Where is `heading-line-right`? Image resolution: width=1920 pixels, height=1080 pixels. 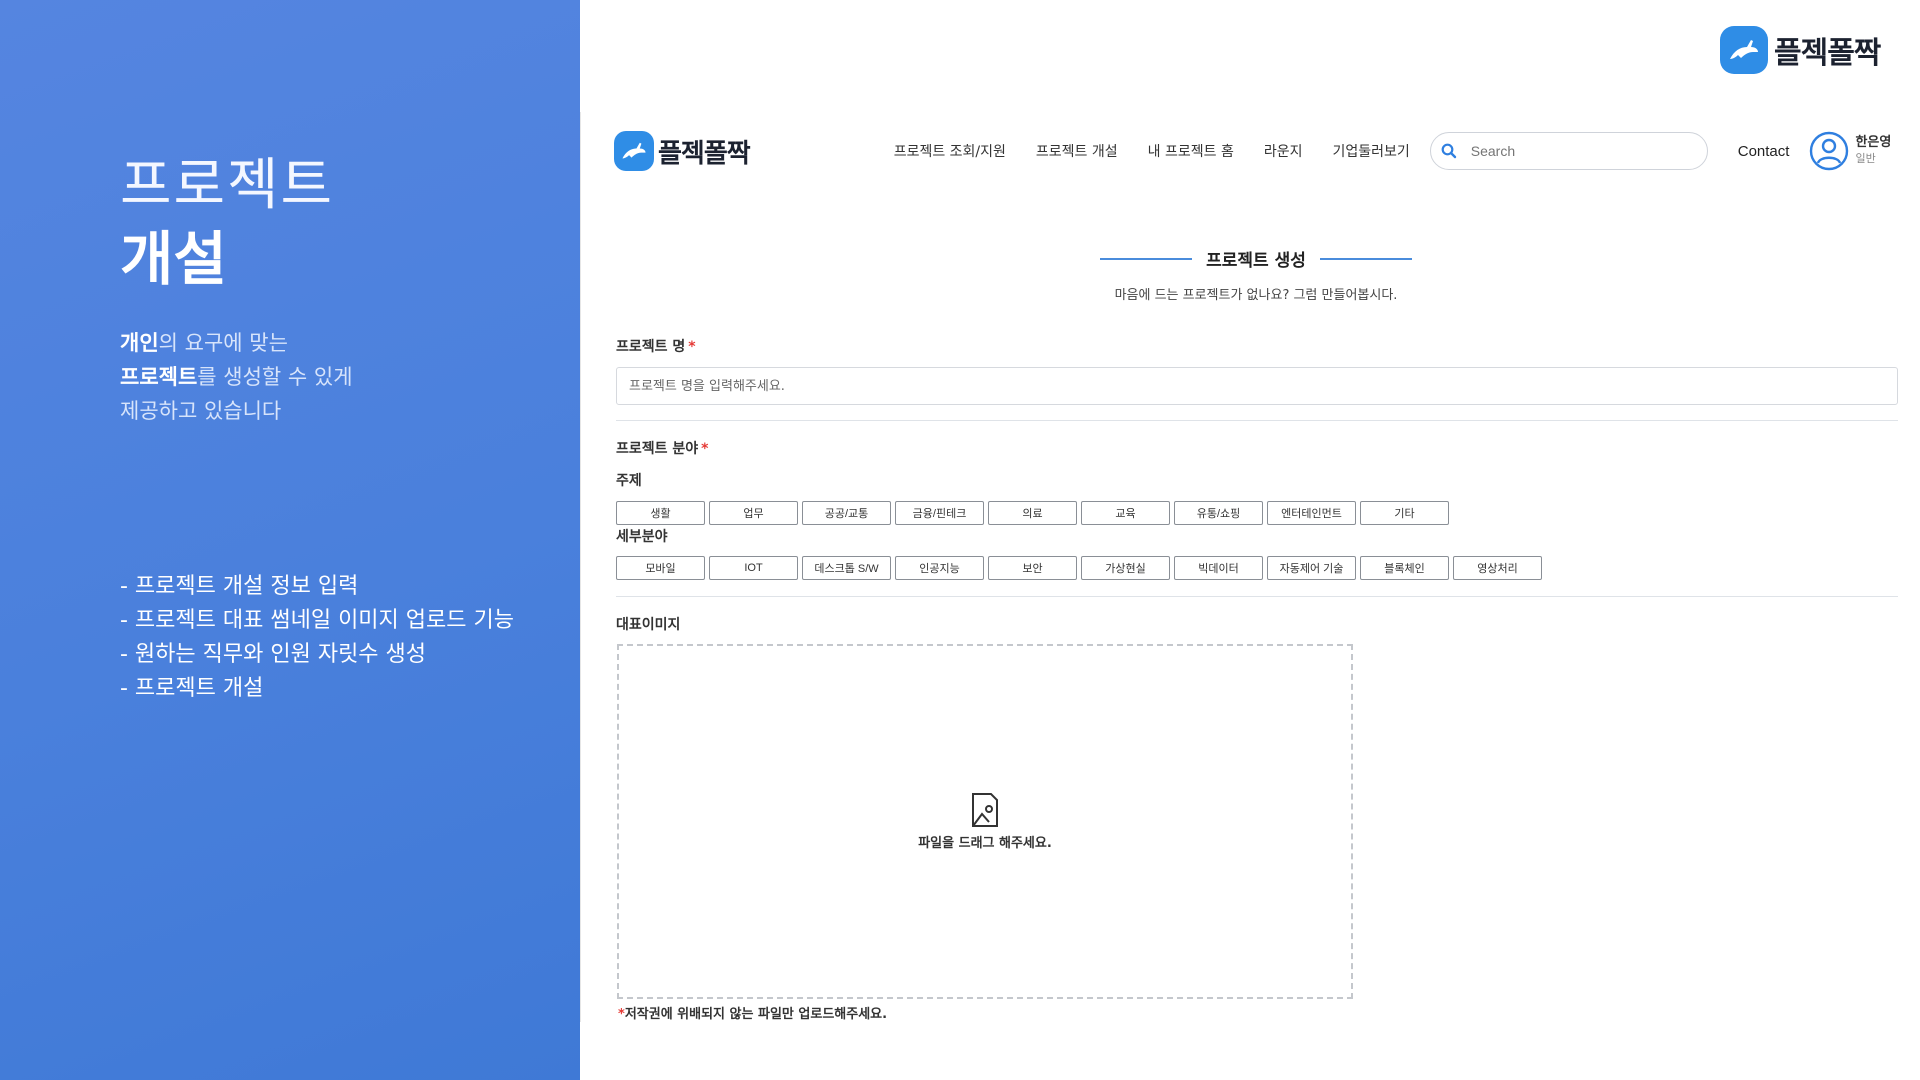 heading-line-right is located at coordinates (1365, 258).